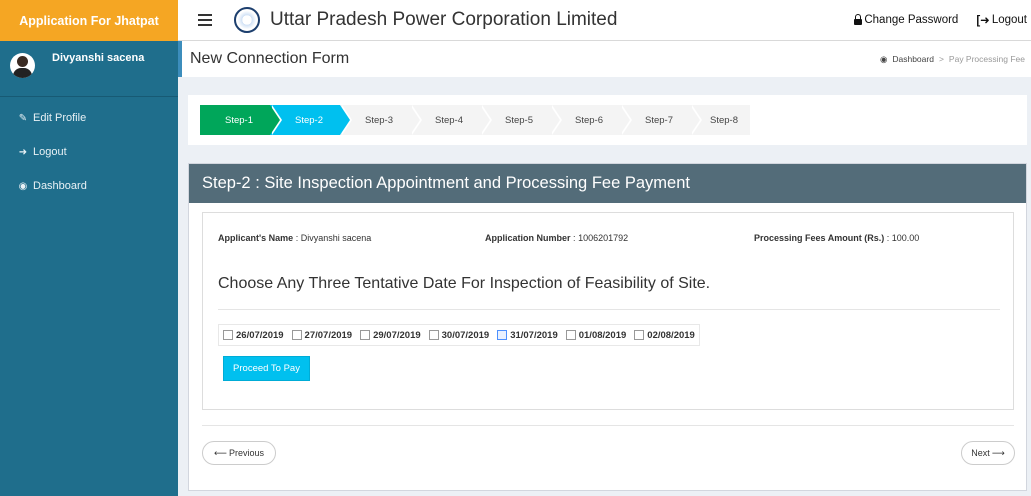 The image size is (1031, 496). I want to click on application-number-value: 1006201792, so click(603, 238).